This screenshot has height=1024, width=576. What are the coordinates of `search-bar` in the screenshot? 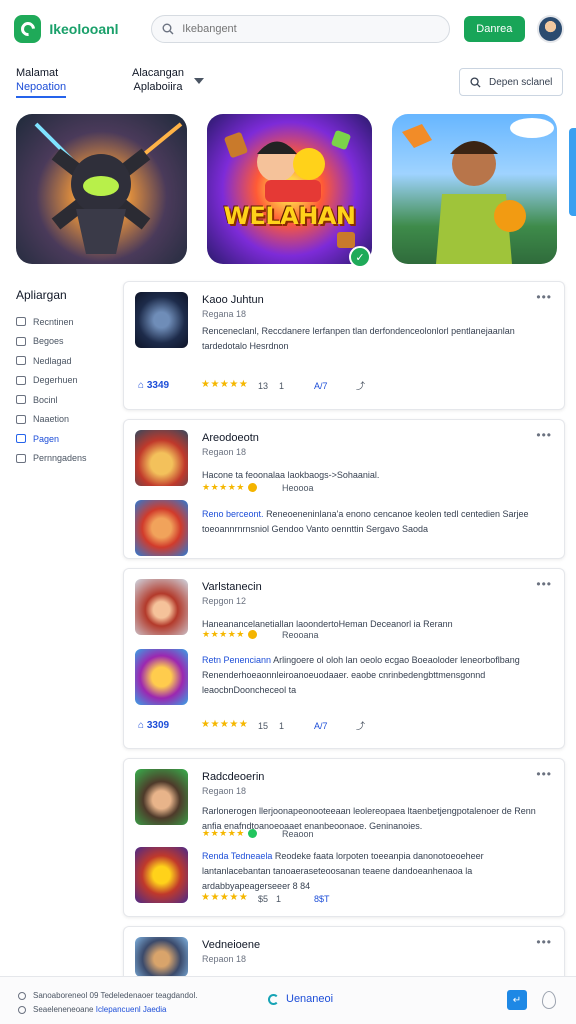 It's located at (301, 29).